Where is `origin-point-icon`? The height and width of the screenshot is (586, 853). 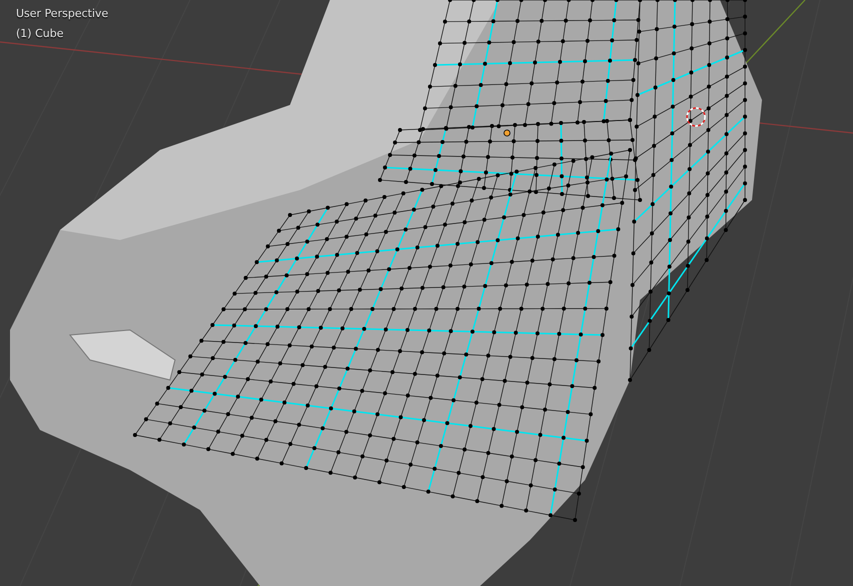 origin-point-icon is located at coordinates (507, 133).